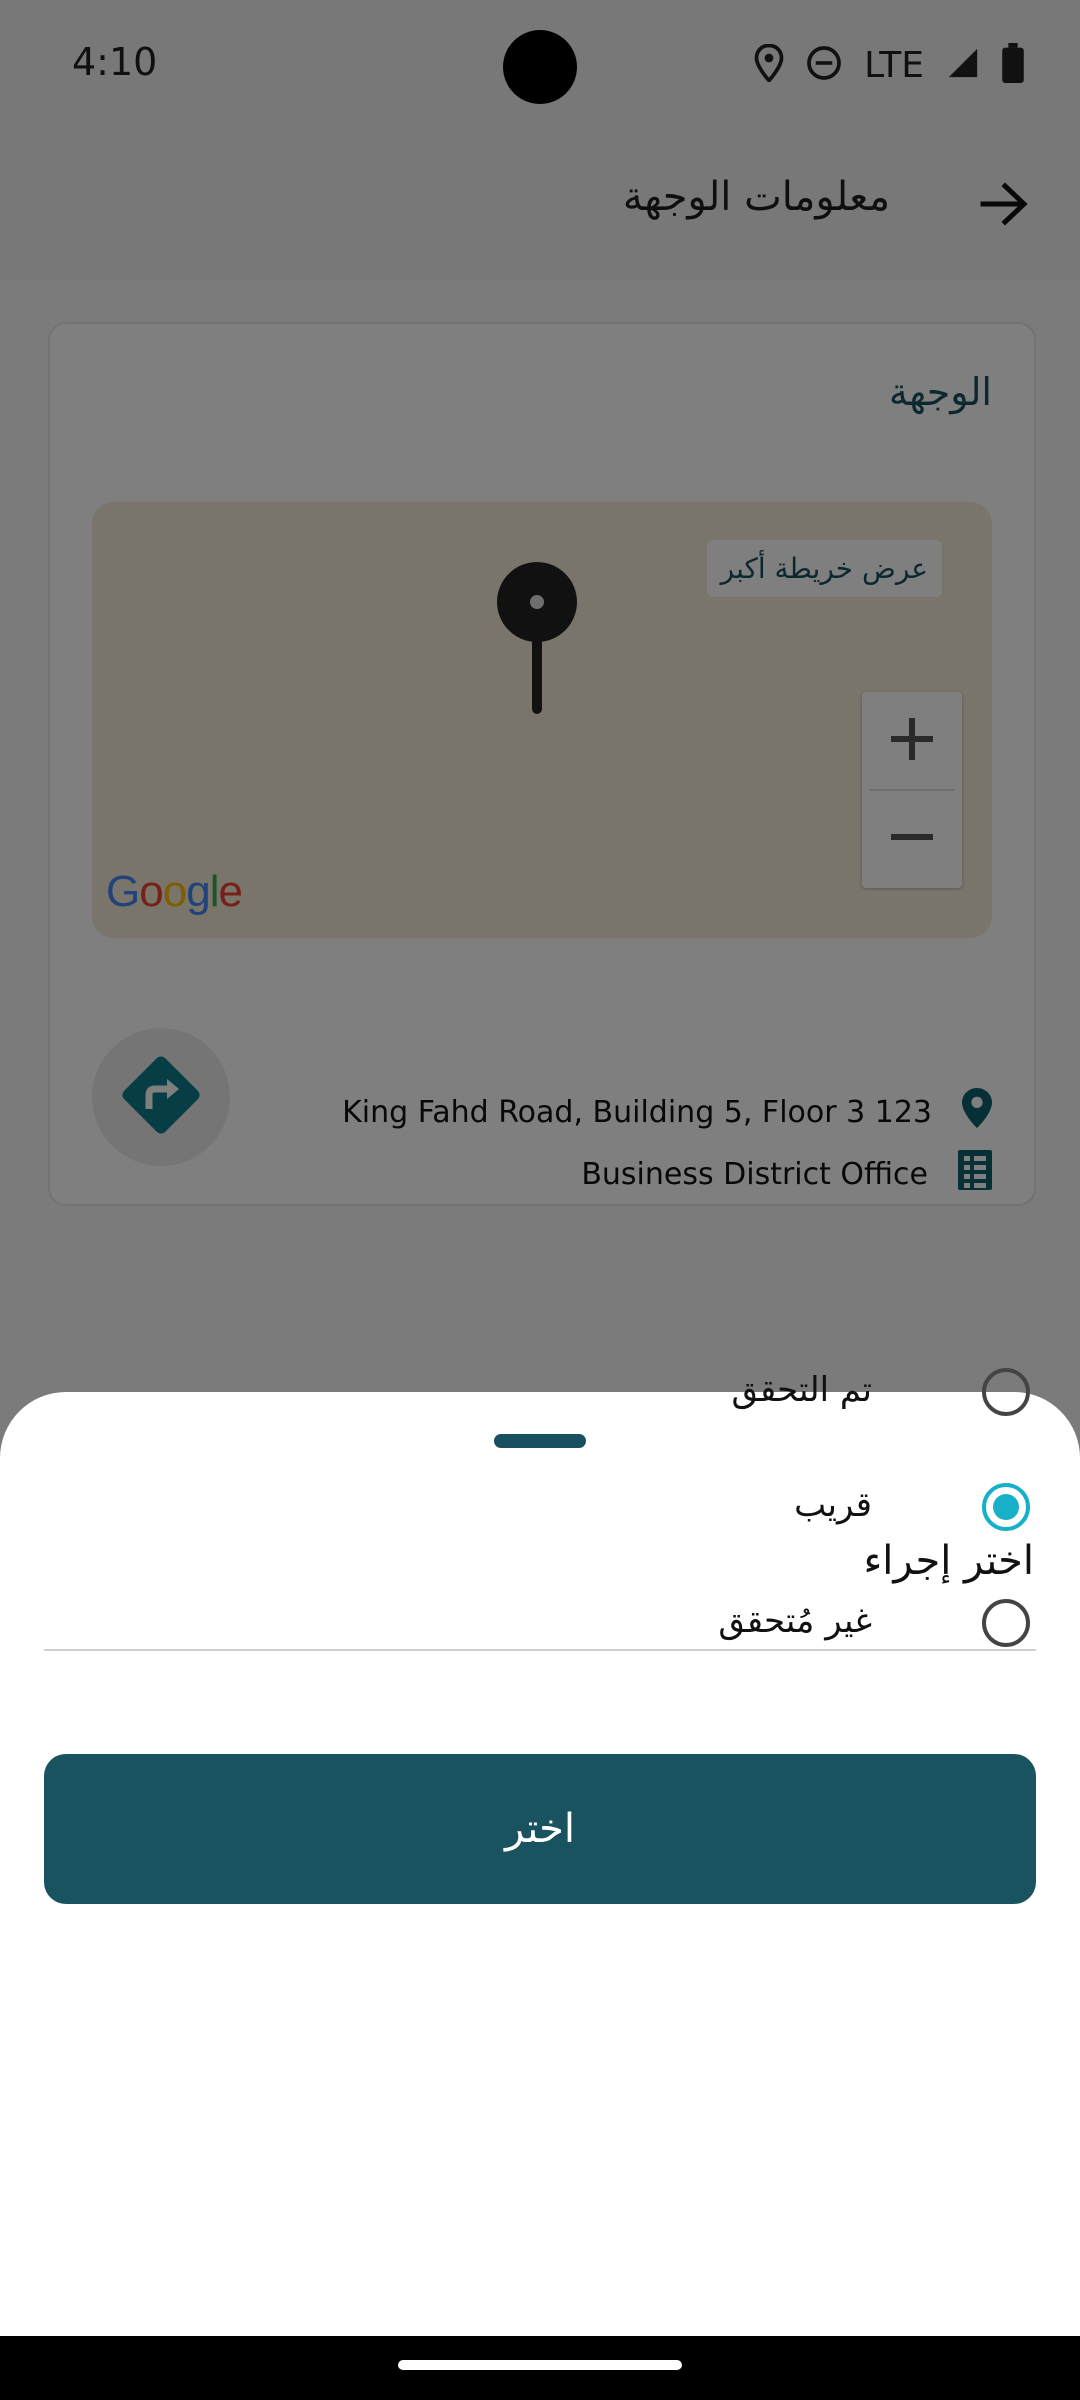  What do you see at coordinates (540, 1509) in the screenshot?
I see `option-near: قريب` at bounding box center [540, 1509].